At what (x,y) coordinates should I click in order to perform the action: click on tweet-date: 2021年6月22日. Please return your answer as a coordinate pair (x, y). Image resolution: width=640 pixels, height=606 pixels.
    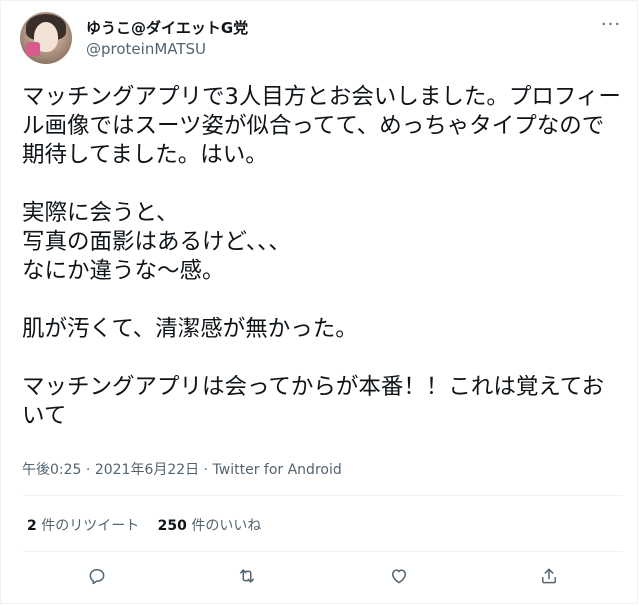
    Looking at the image, I should click on (147, 470).